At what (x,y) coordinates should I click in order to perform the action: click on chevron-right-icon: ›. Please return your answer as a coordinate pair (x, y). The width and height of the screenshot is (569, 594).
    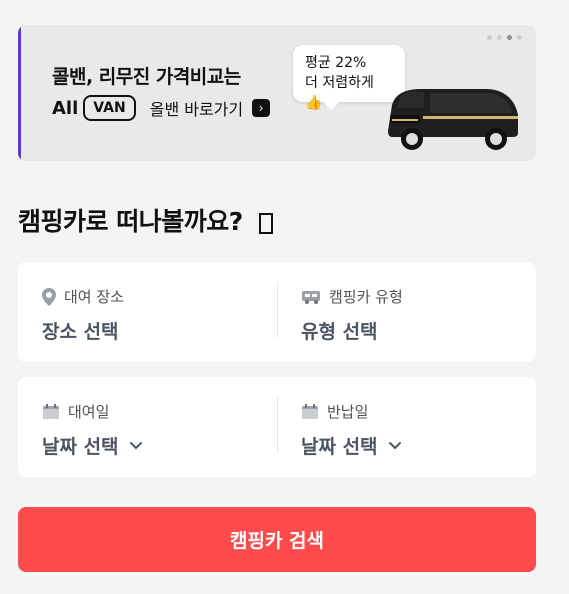
    Looking at the image, I should click on (261, 108).